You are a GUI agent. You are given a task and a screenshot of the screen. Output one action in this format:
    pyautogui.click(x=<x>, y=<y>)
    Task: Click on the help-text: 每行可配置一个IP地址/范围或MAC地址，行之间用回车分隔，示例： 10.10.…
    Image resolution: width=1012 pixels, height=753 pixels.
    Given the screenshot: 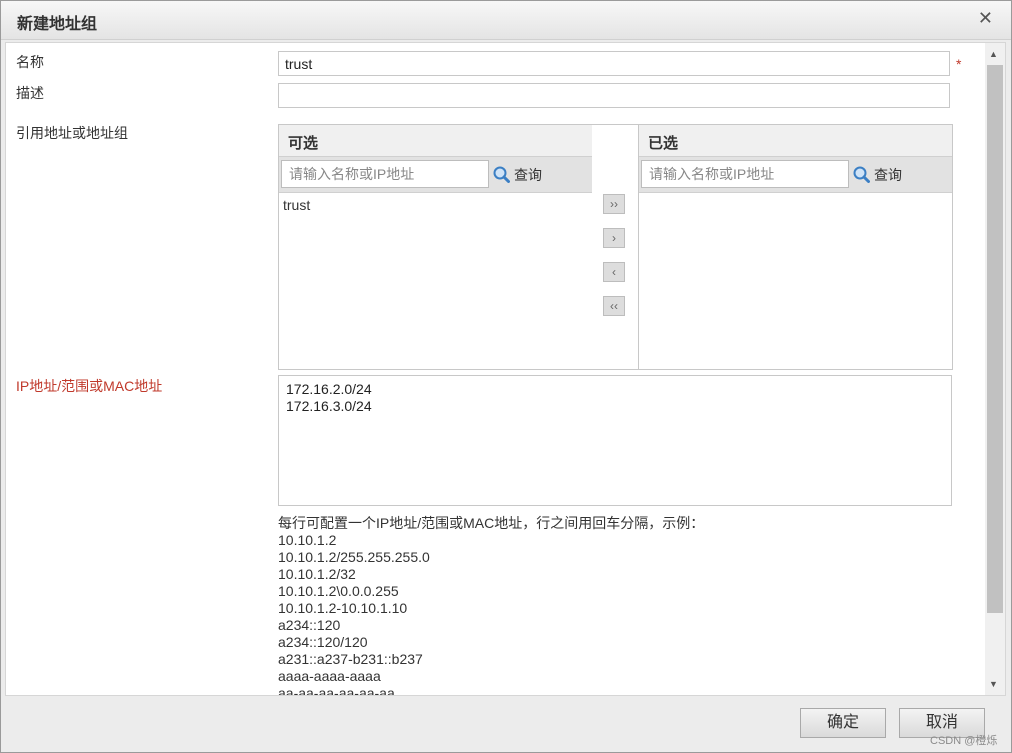 What is the action you would take?
    pyautogui.click(x=491, y=605)
    